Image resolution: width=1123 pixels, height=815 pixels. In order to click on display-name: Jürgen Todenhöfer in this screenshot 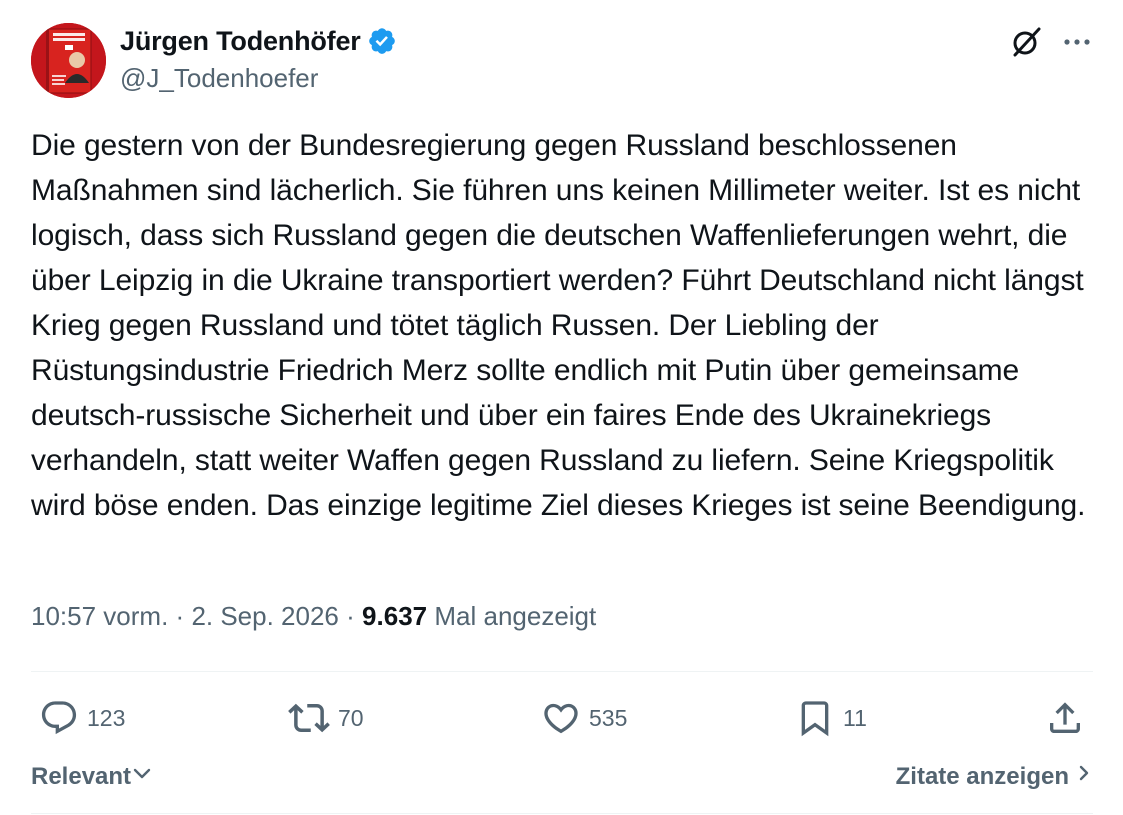, I will do `click(240, 41)`.